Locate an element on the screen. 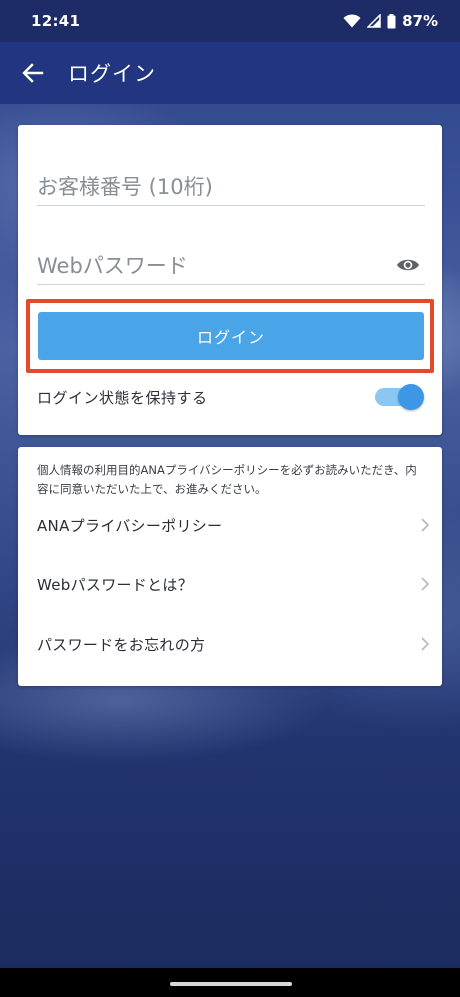  customer-number-field is located at coordinates (231, 183).